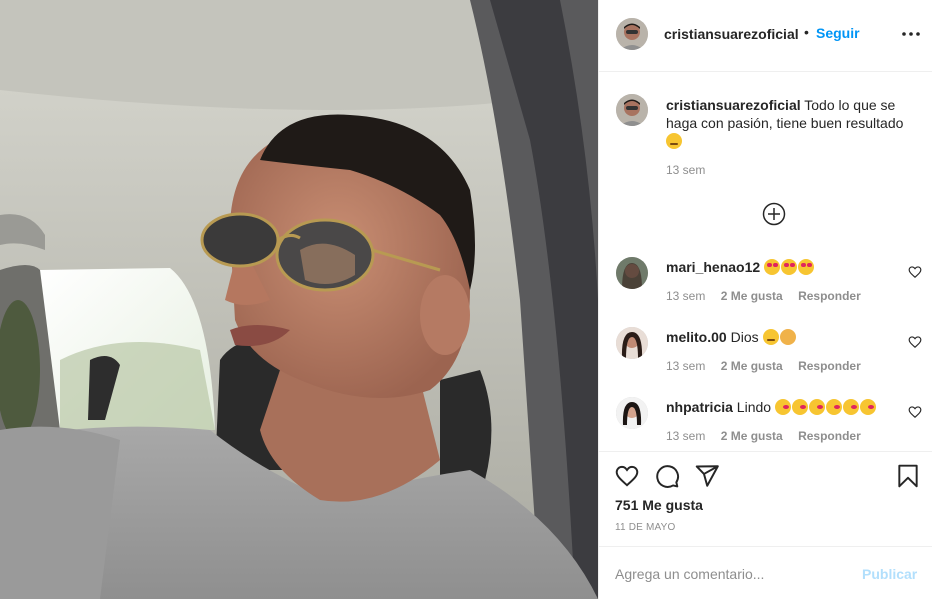 The image size is (932, 599). I want to click on comment-line: nhpatricia Lindo, so click(771, 407).